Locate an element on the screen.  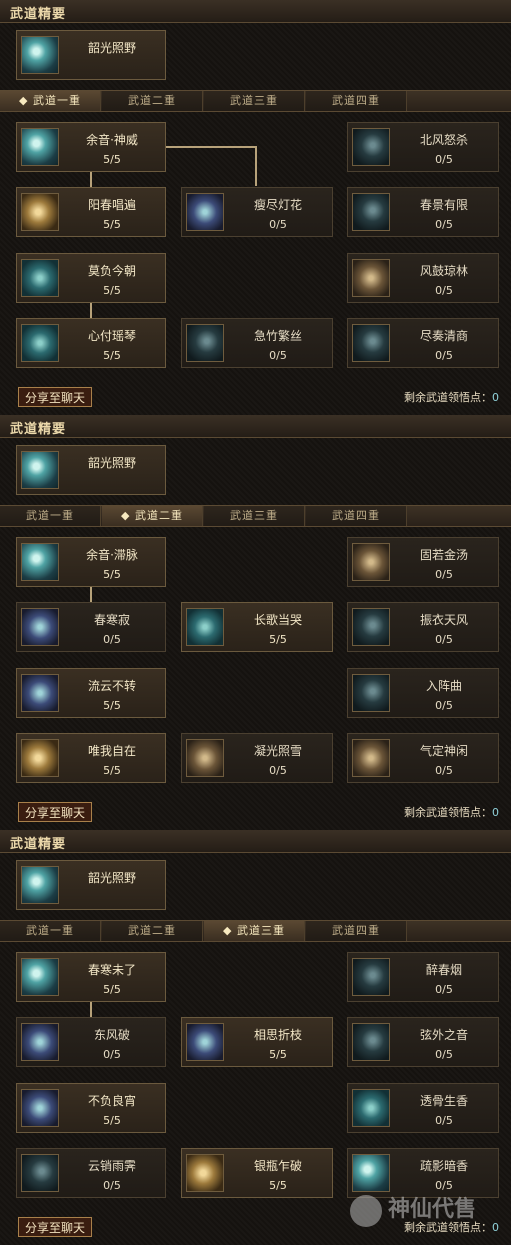
skill-node: 尽奏清商 0/5 is located at coordinates (423, 343).